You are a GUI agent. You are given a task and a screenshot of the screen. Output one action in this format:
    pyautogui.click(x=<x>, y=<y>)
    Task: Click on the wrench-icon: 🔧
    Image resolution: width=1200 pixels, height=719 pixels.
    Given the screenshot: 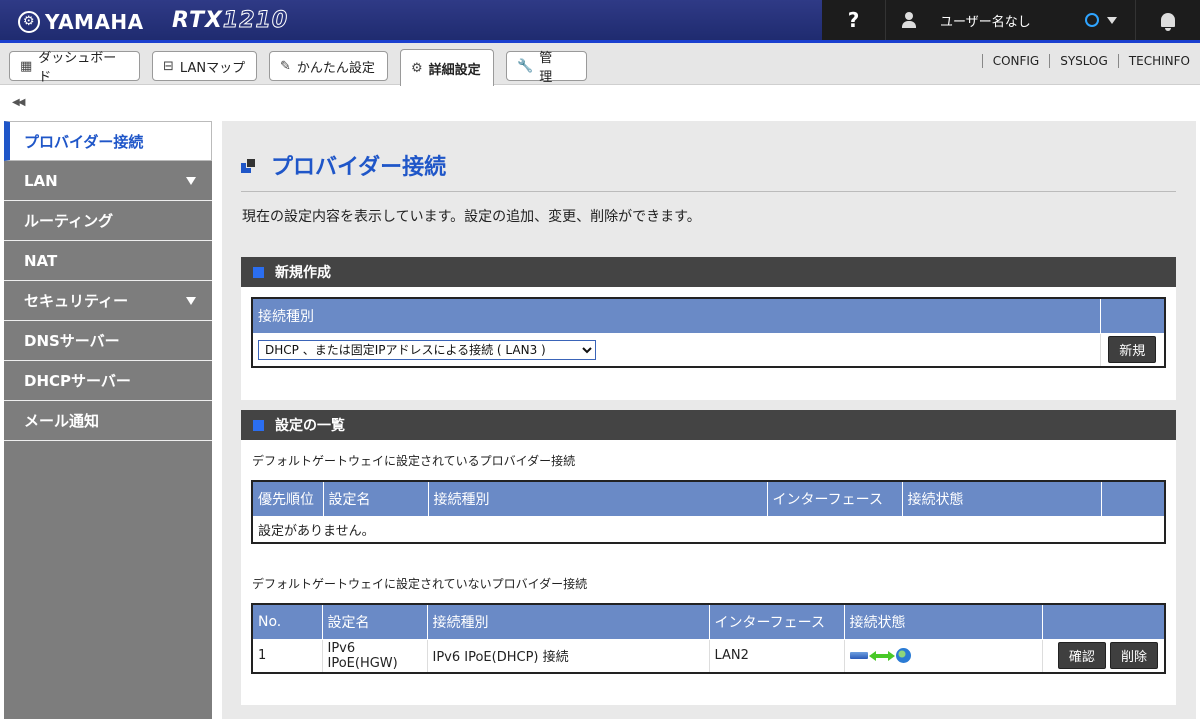 What is the action you would take?
    pyautogui.click(x=525, y=66)
    